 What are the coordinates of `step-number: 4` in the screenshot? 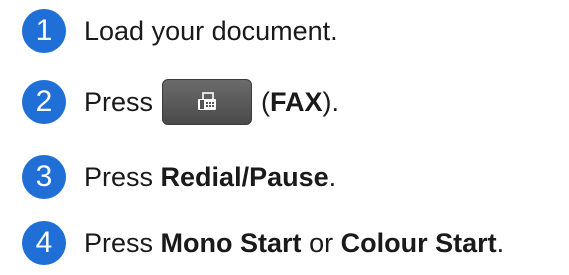 It's located at (44, 242).